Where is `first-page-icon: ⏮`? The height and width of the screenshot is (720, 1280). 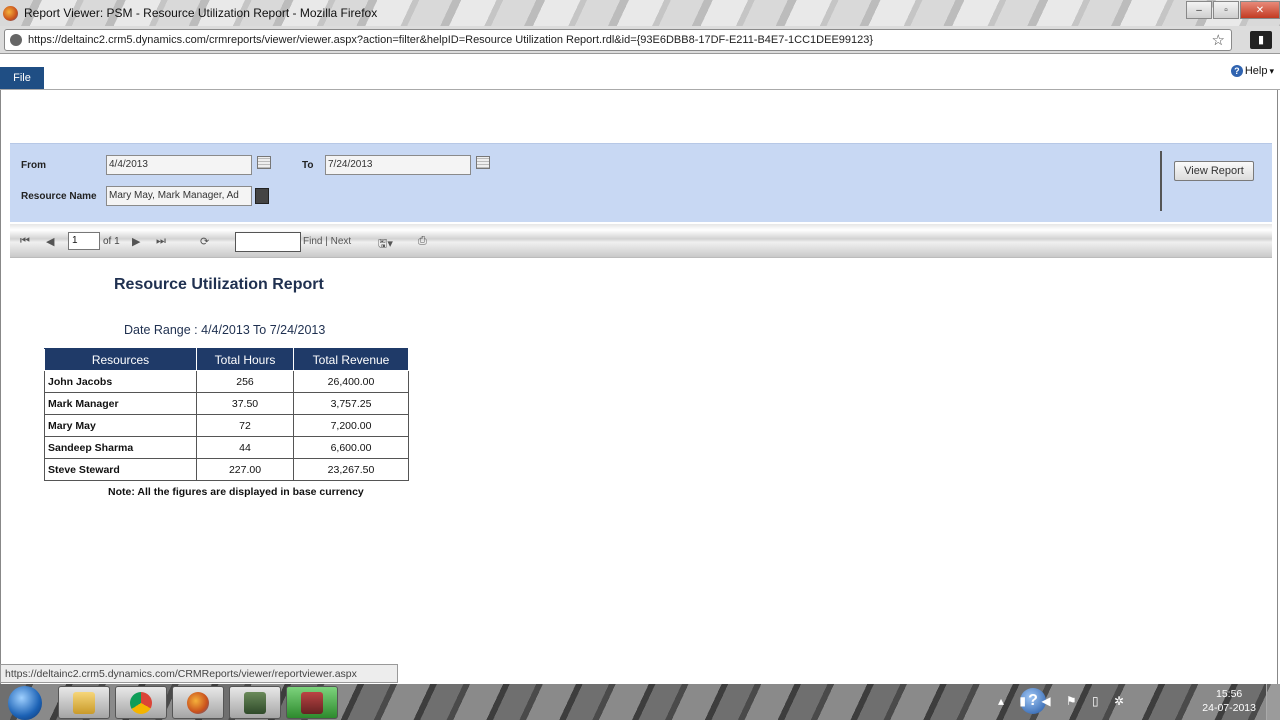
first-page-icon: ⏮ is located at coordinates (25, 241).